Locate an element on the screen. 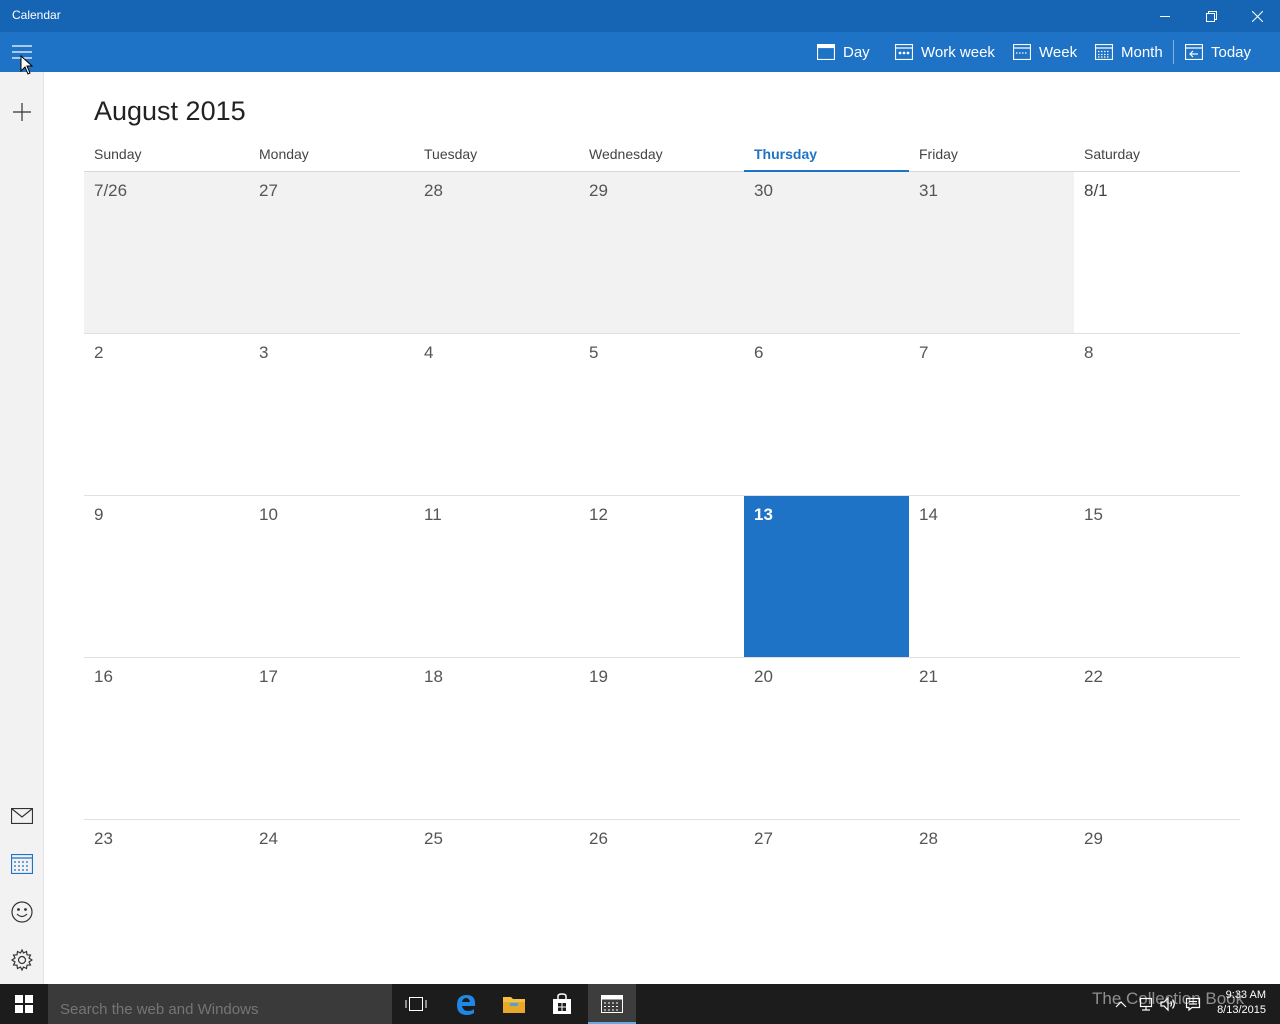  today-button: Today is located at coordinates (1218, 52).